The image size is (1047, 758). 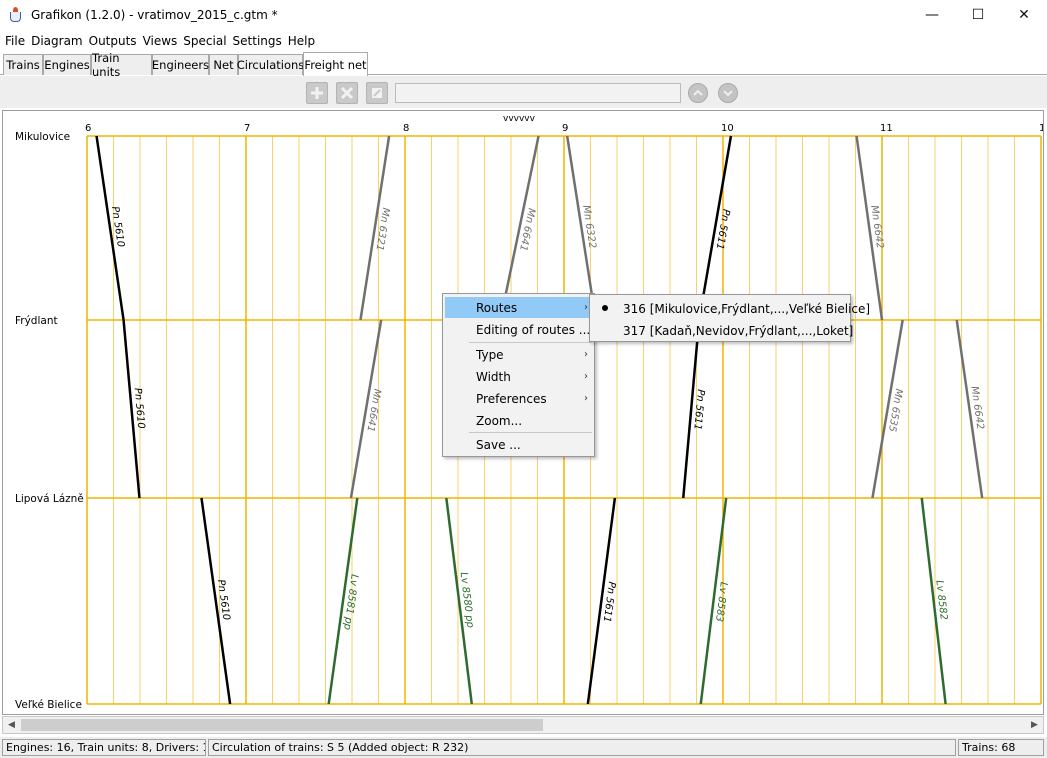 What do you see at coordinates (57, 41) in the screenshot?
I see `menu-diagram: Diagram` at bounding box center [57, 41].